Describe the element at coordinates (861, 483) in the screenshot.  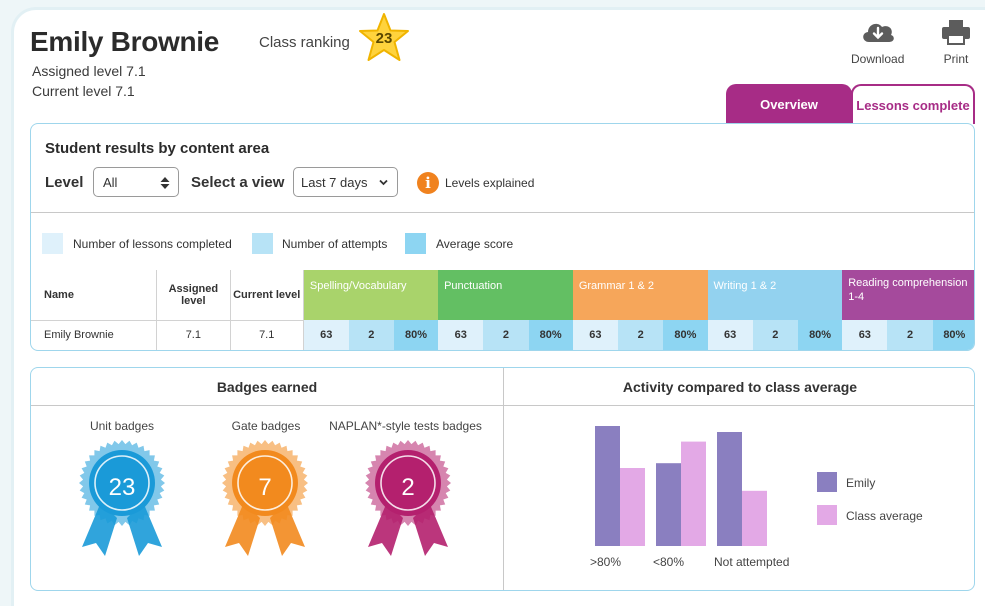
I see `legend-label-emily: Emily` at that location.